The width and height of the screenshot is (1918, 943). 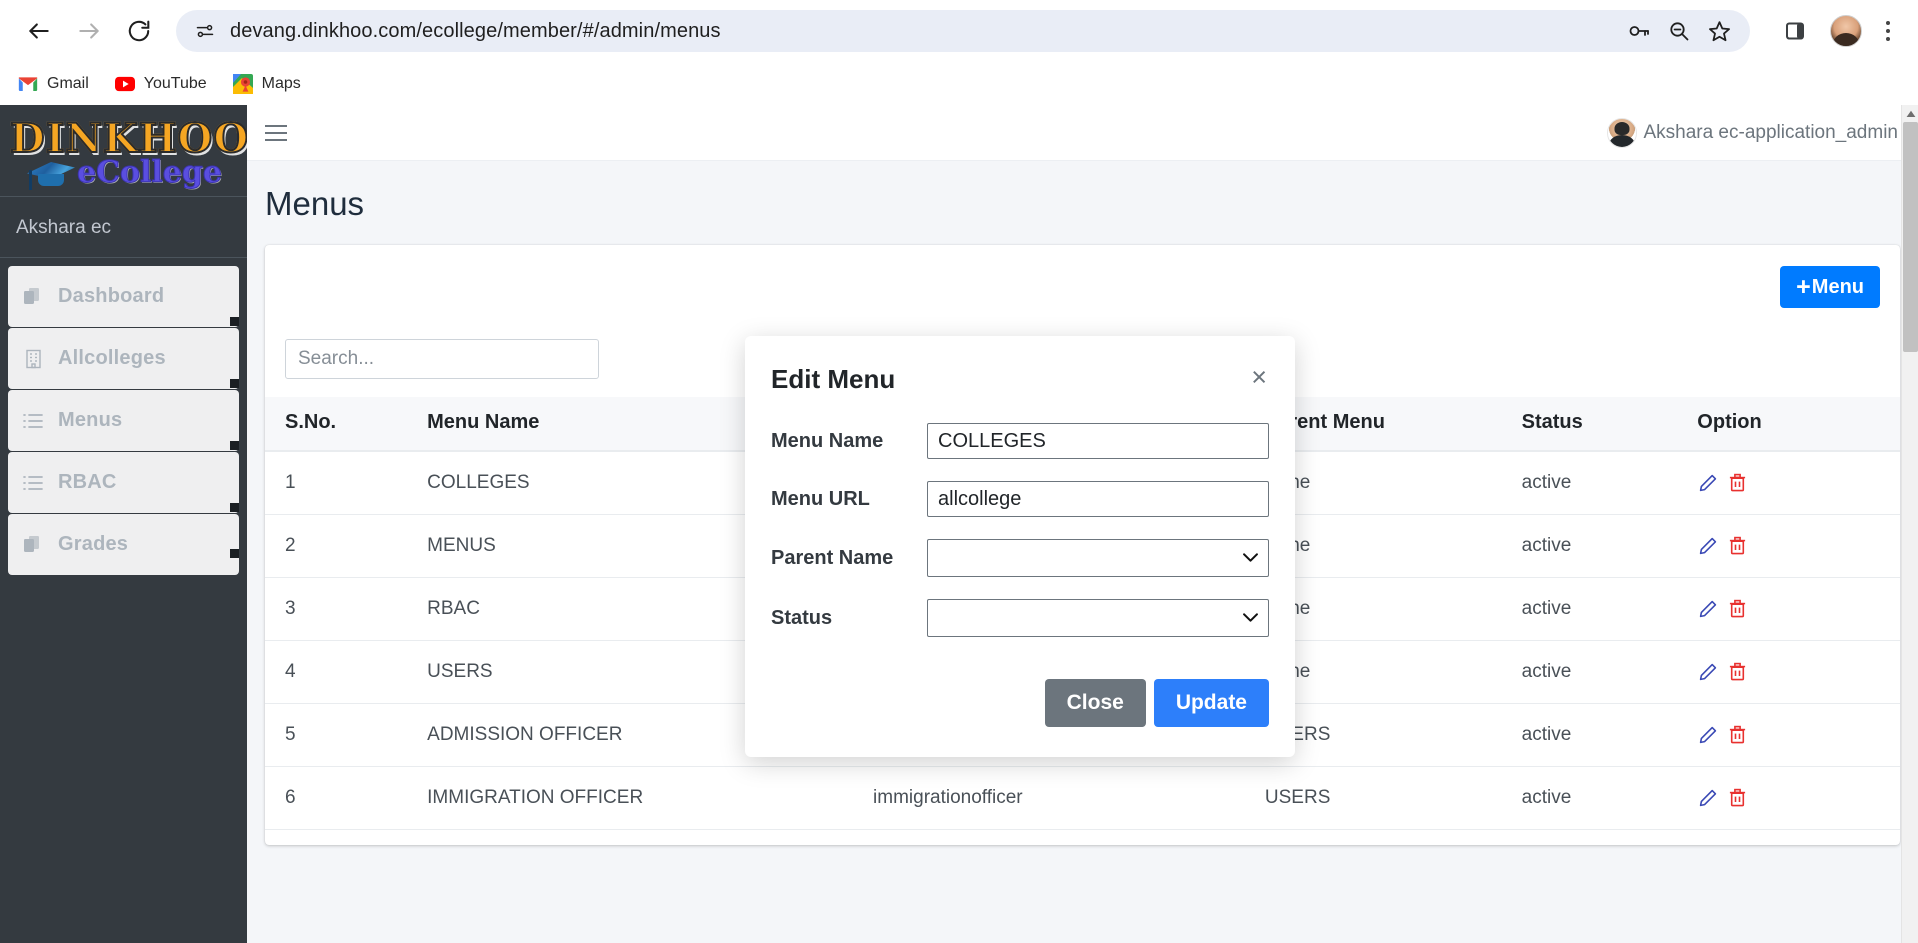 What do you see at coordinates (1888, 31) in the screenshot?
I see `chrome-menu-icon` at bounding box center [1888, 31].